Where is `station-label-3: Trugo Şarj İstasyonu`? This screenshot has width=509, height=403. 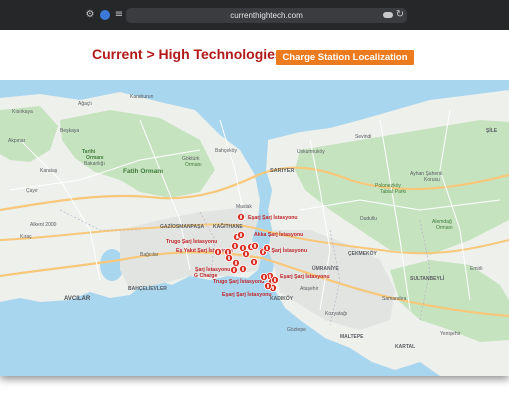
station-label-3: Trugo Şarj İstasyonu is located at coordinates (191, 241).